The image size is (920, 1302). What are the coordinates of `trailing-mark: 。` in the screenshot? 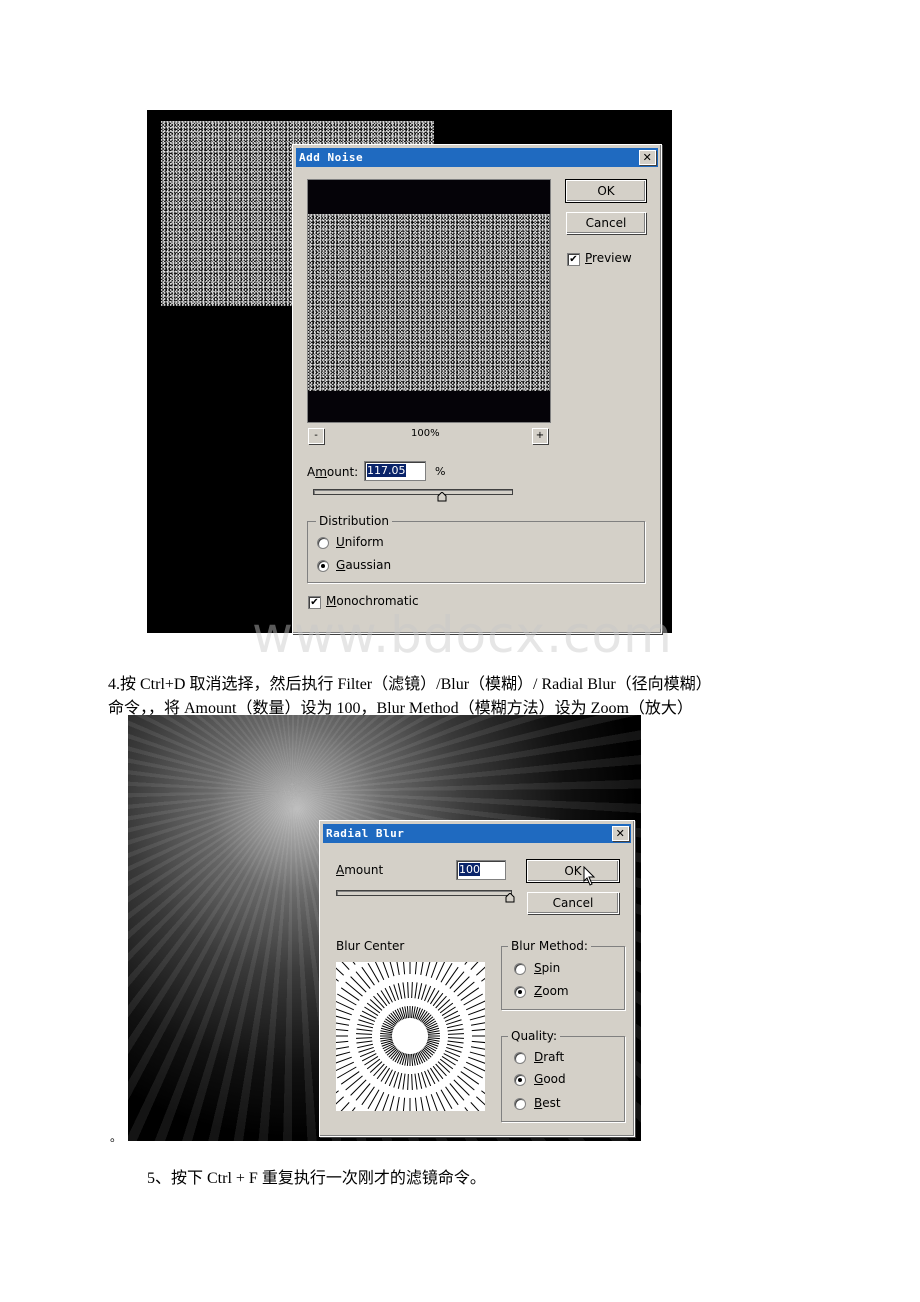 It's located at (116, 1137).